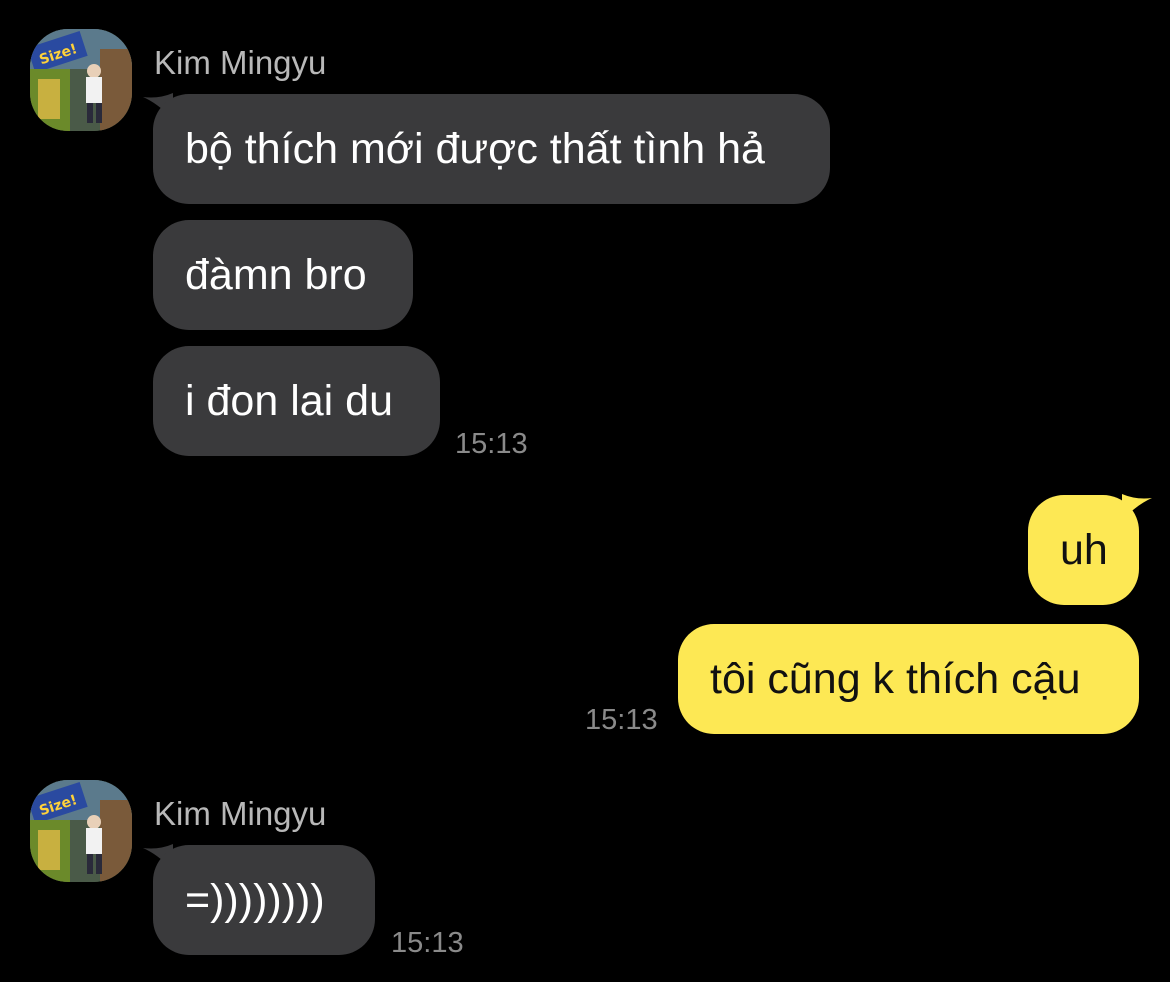  I want to click on message-text: i đon lai du, so click(289, 400).